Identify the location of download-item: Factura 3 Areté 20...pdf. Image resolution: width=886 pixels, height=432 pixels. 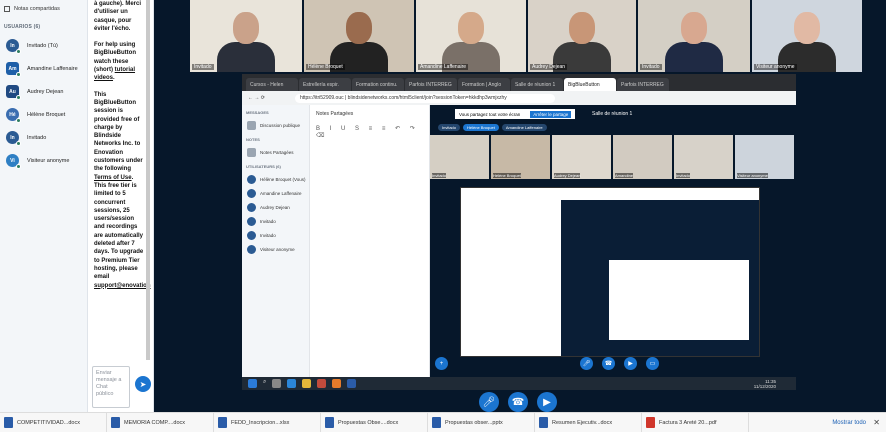
(695, 422).